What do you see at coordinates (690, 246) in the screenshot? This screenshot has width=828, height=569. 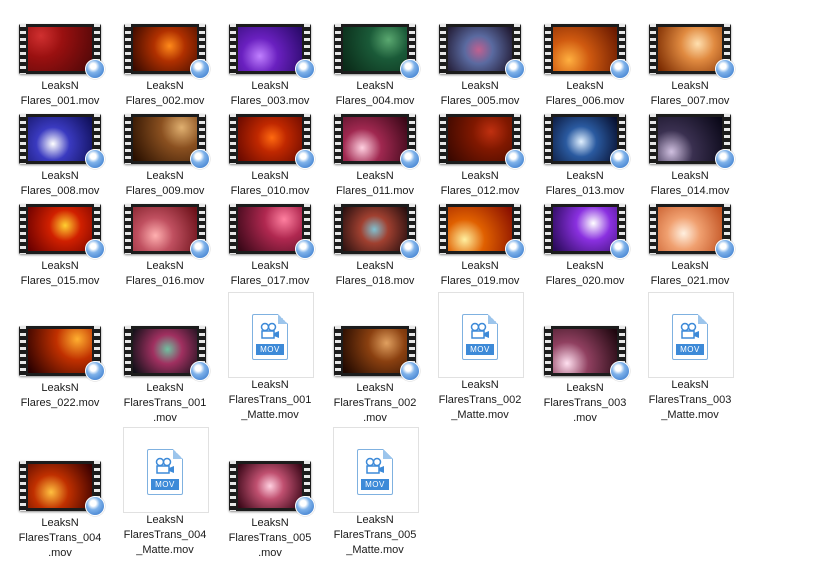 I see `file-item: LeaksN Flares_021.mov` at bounding box center [690, 246].